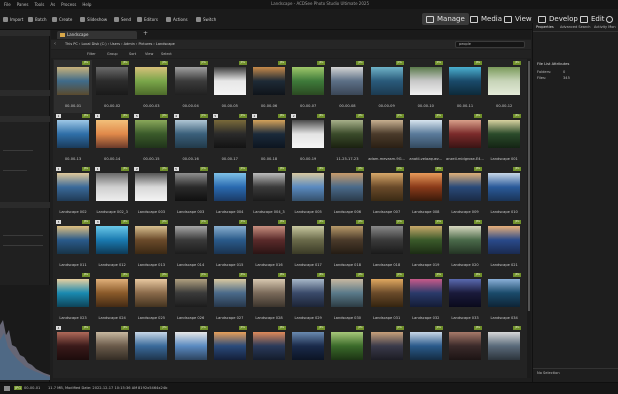 The width and height of the screenshot is (618, 394). I want to click on thumbnail-cell: JPG 00-00-05, so click(230, 86).